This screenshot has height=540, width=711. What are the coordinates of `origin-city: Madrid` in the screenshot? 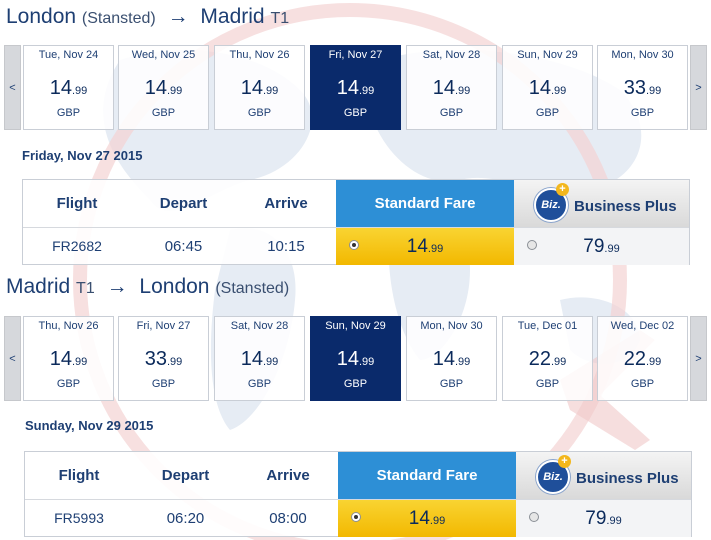 It's located at (38, 286).